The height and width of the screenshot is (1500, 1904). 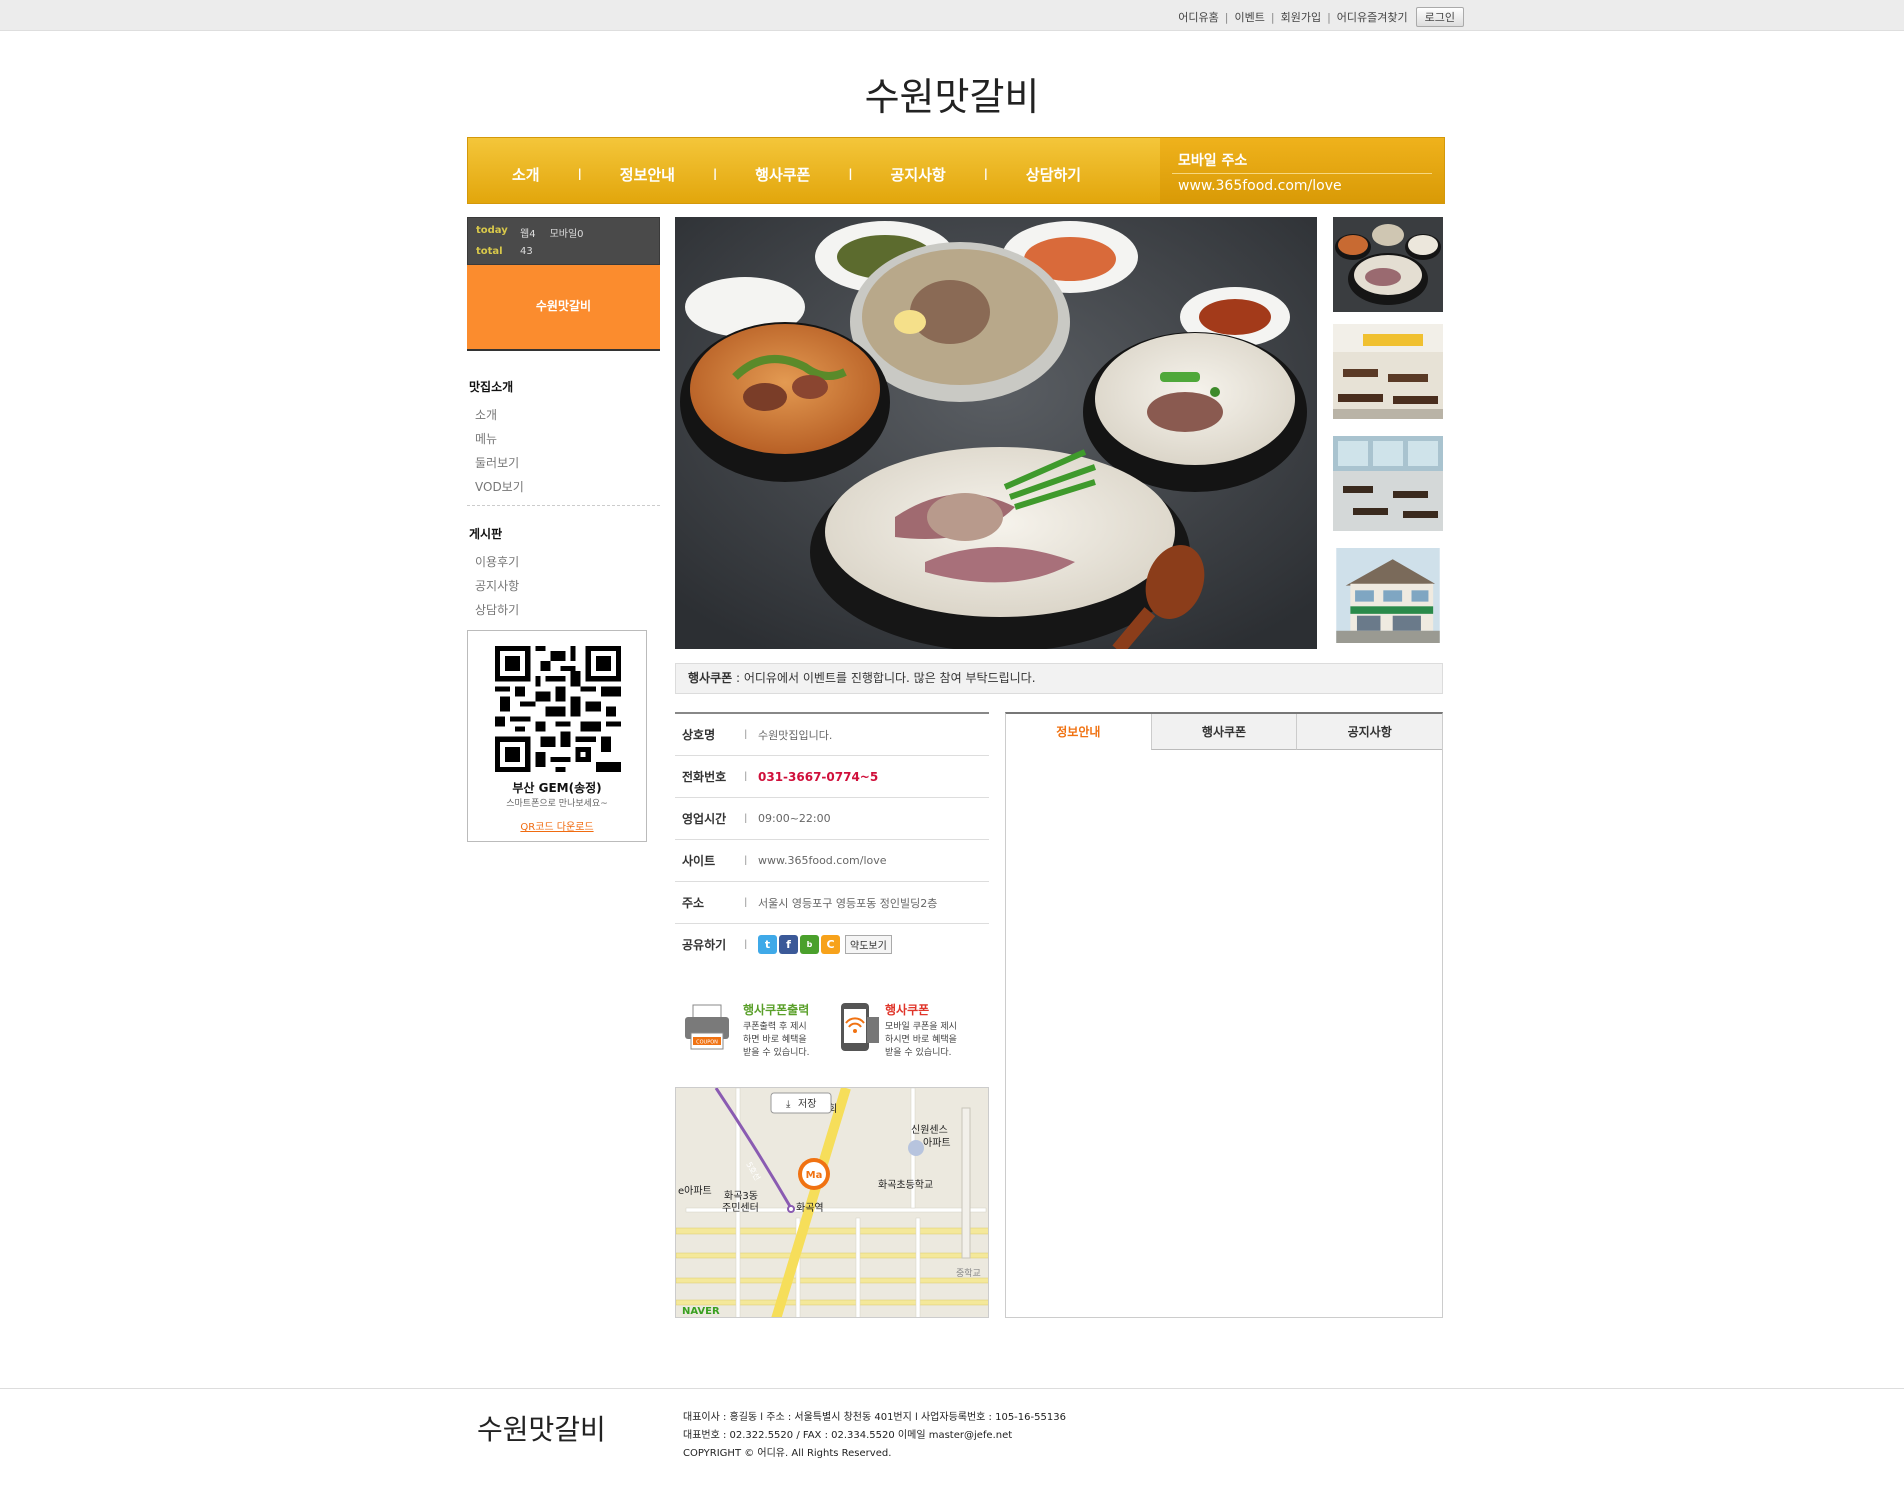 What do you see at coordinates (1249, 17) in the screenshot?
I see `top-link-event: 이벤트` at bounding box center [1249, 17].